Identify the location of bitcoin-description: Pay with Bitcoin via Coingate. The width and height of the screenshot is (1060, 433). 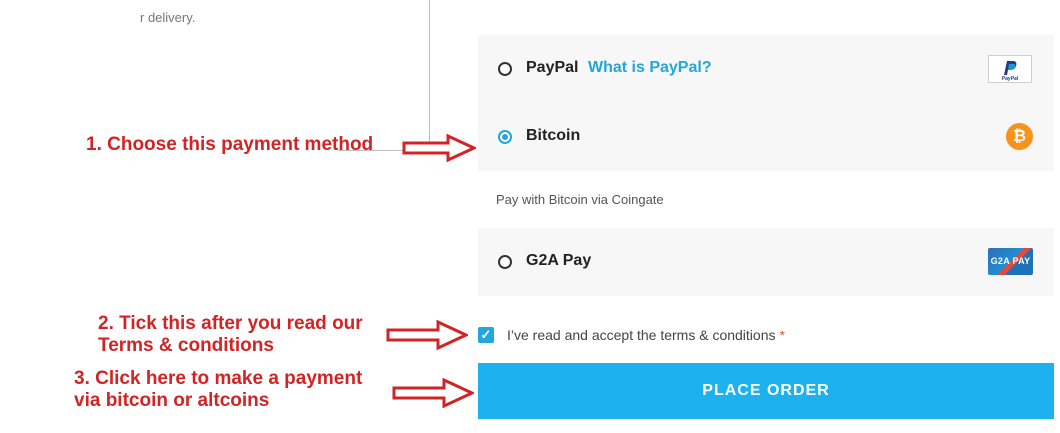
(580, 199).